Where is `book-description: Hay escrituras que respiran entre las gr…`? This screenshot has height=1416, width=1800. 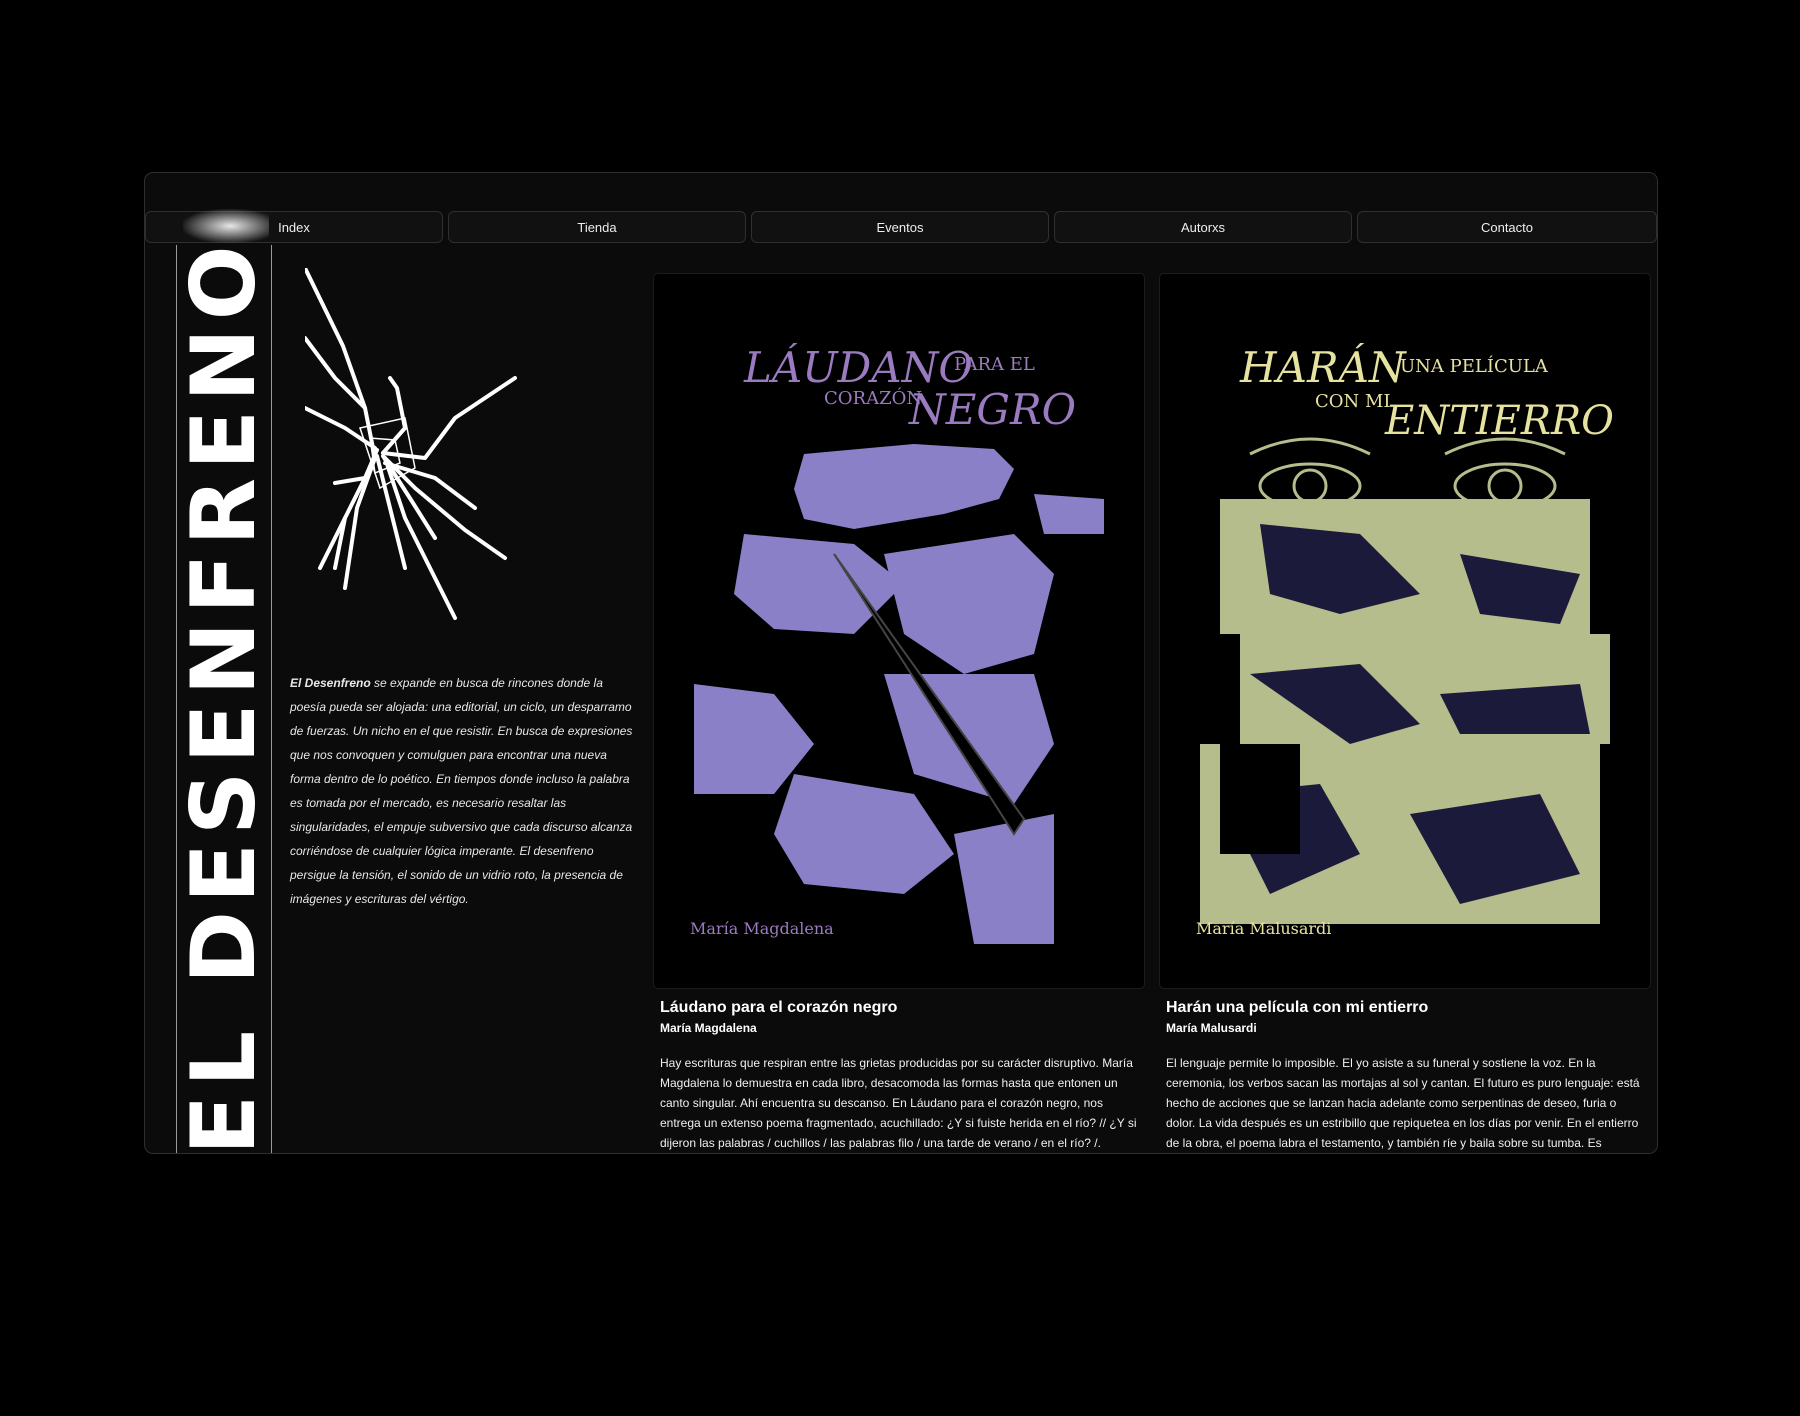
book-description: Hay escrituras que respiran entre las gr… is located at coordinates (898, 1103).